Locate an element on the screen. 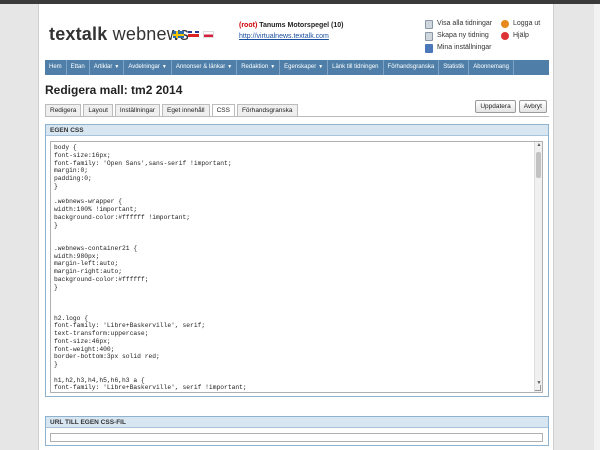  nav-item-label: Länk till tidningen is located at coordinates (355, 67).